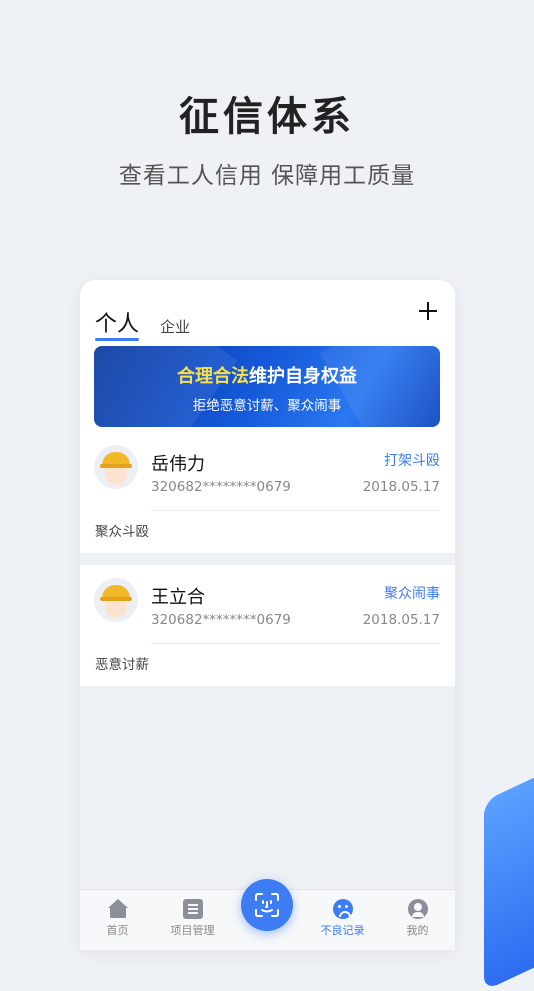 The width and height of the screenshot is (534, 991). What do you see at coordinates (178, 597) in the screenshot?
I see `worker-name: 王立合` at bounding box center [178, 597].